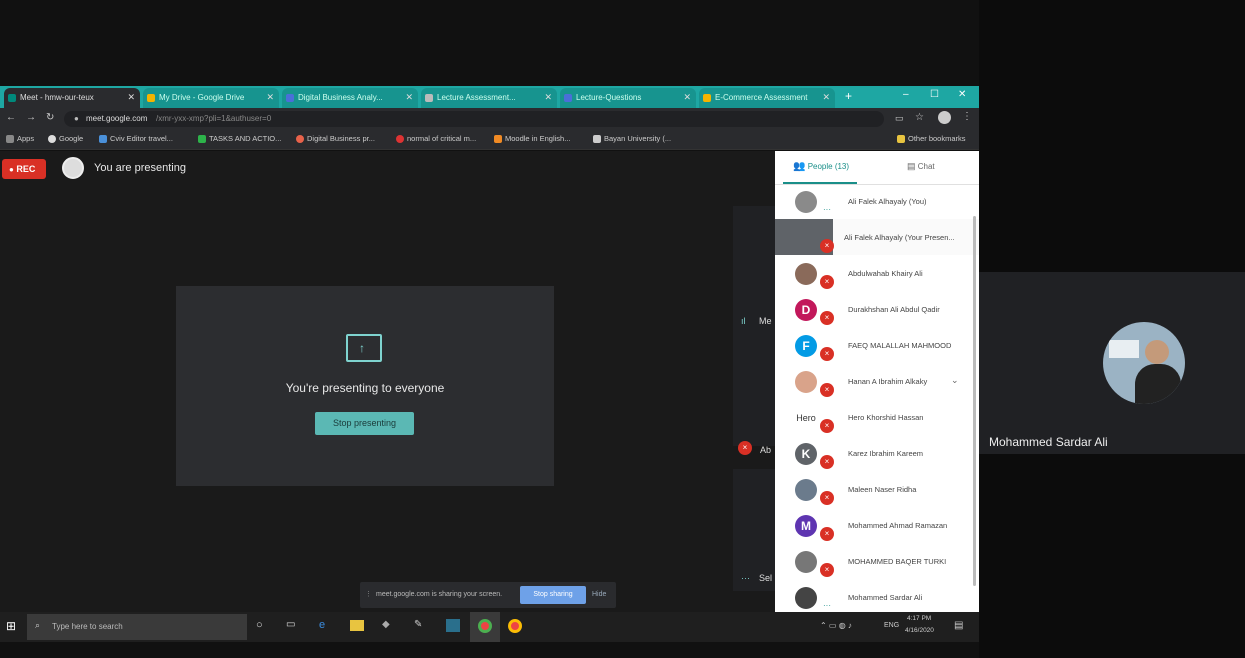 The image size is (1245, 658). What do you see at coordinates (31, 117) in the screenshot?
I see `forward-icon: →` at bounding box center [31, 117].